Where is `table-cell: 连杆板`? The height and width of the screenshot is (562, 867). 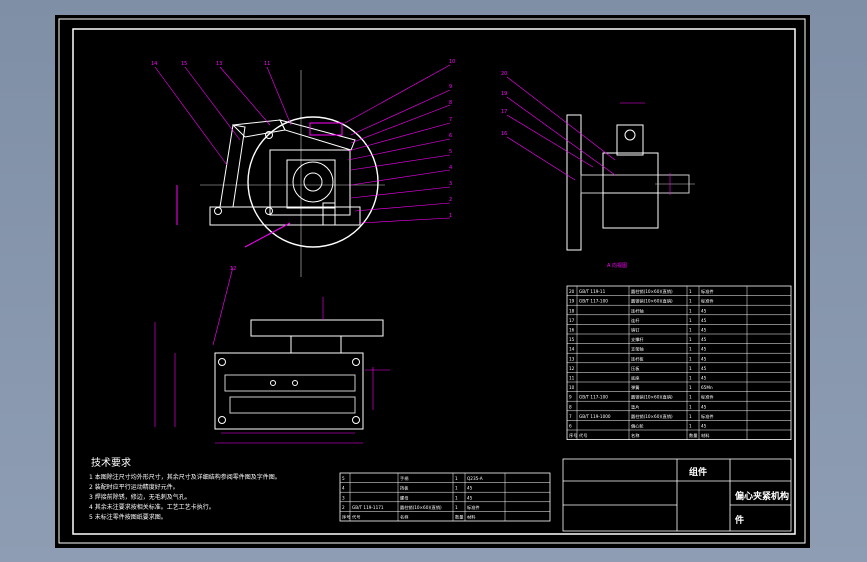 table-cell: 连杆板 is located at coordinates (637, 358).